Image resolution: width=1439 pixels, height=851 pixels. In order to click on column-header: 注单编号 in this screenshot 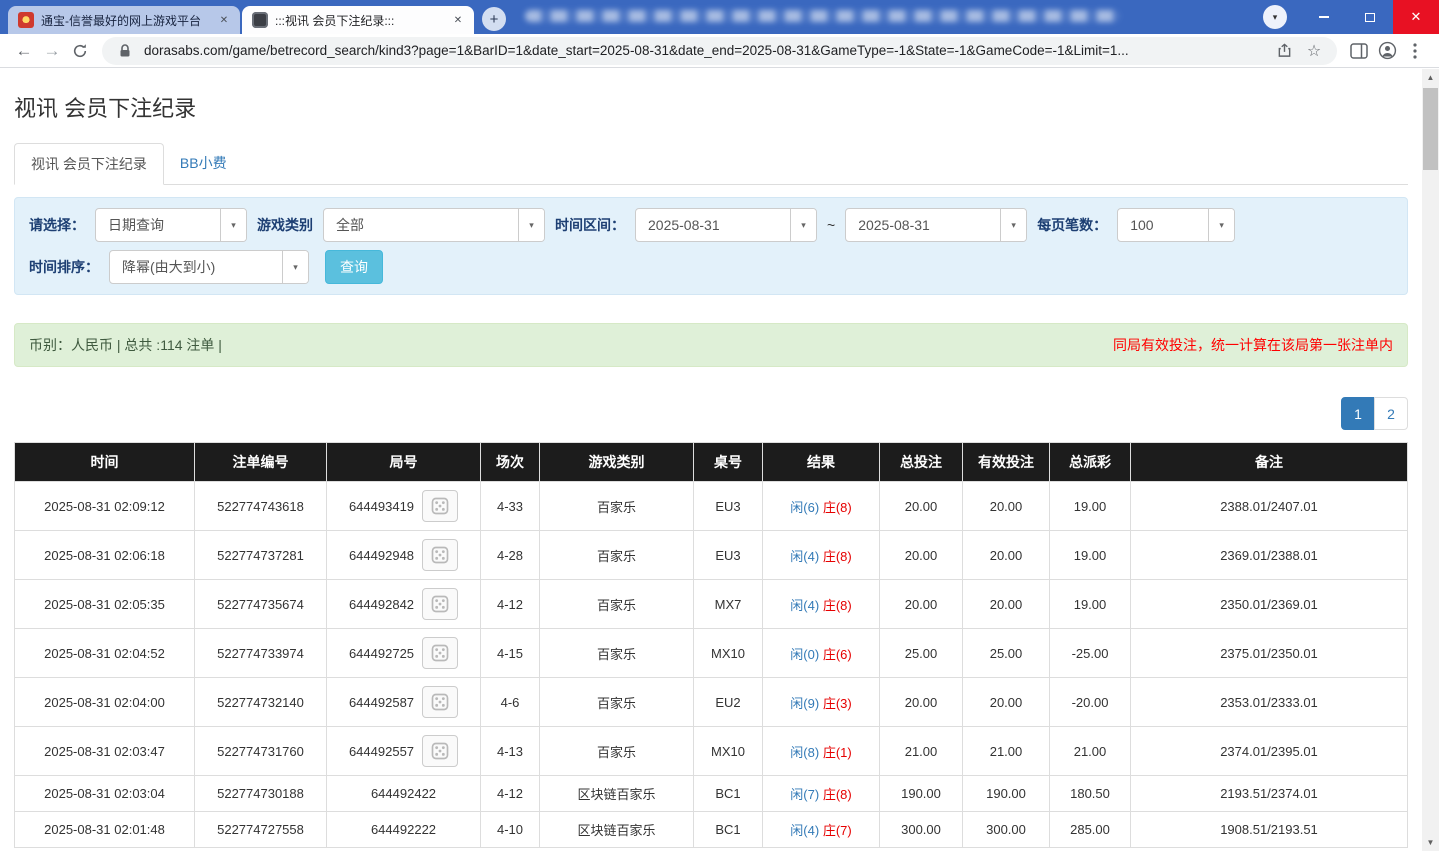, I will do `click(260, 462)`.